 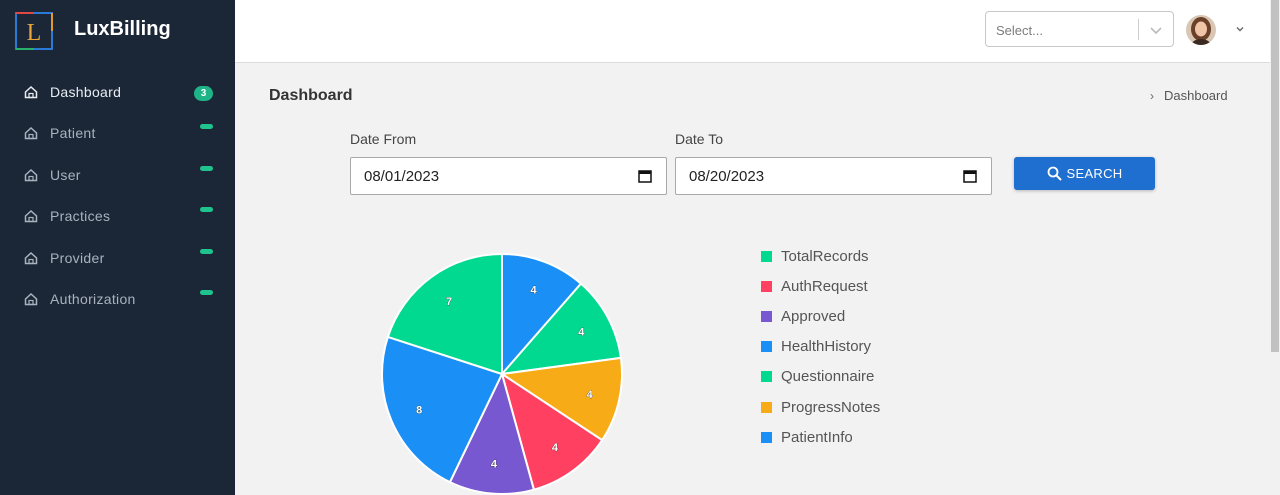 What do you see at coordinates (203, 93) in the screenshot?
I see `dashboard-count-badge: 3` at bounding box center [203, 93].